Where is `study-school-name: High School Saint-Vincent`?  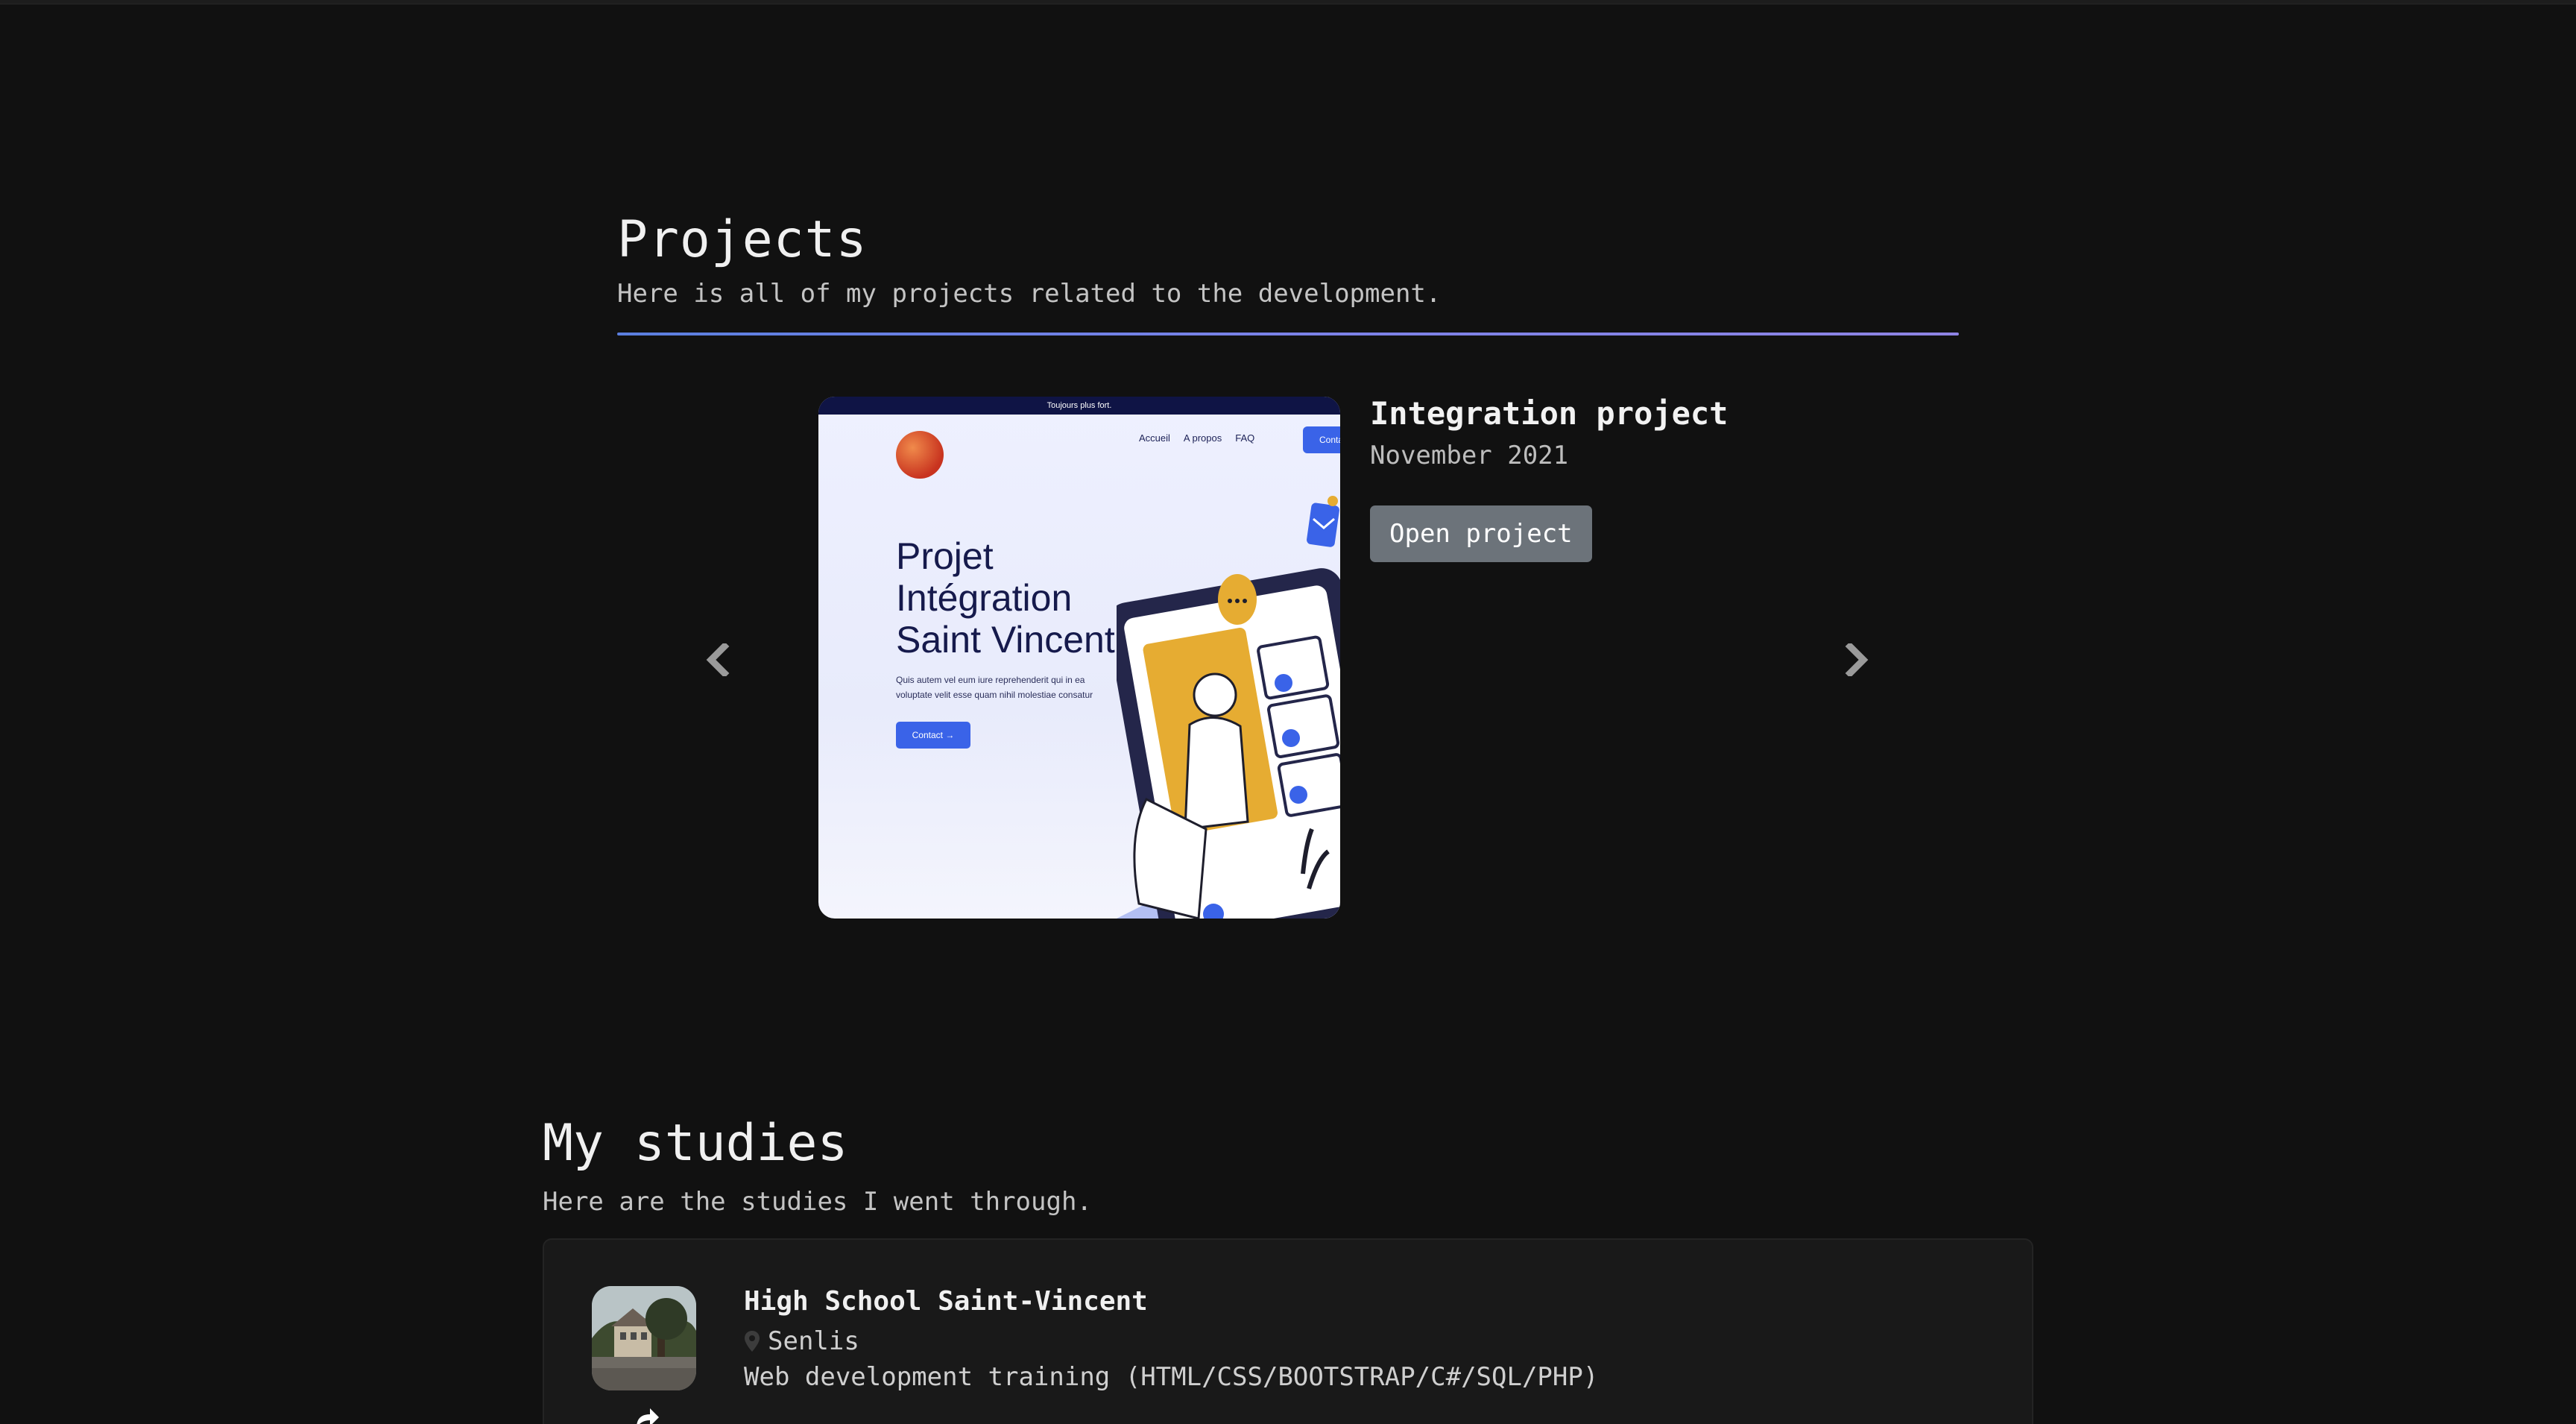 study-school-name: High School Saint-Vincent is located at coordinates (946, 1301).